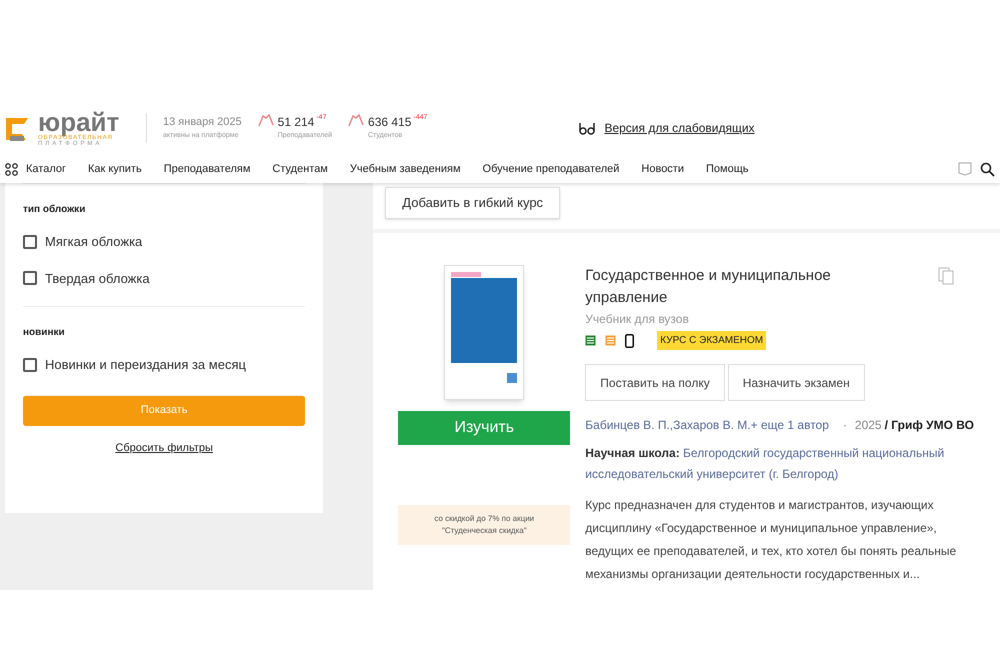 The height and width of the screenshot is (667, 1000). Describe the element at coordinates (679, 127) in the screenshot. I see `accessibility-link: Версия для слабовидящих` at that location.